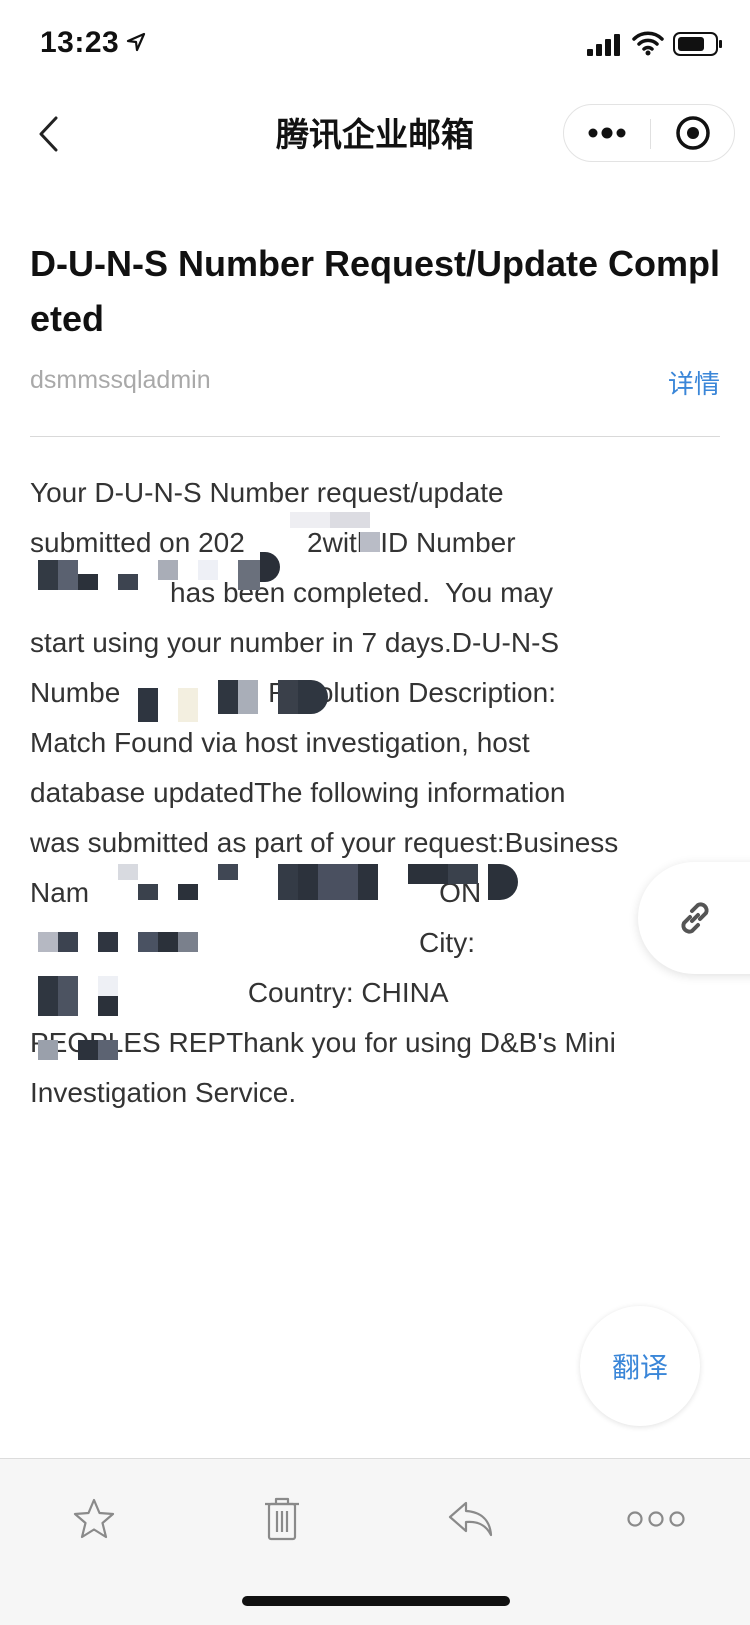  I want to click on body-line: Country: CHINA, so click(239, 992).